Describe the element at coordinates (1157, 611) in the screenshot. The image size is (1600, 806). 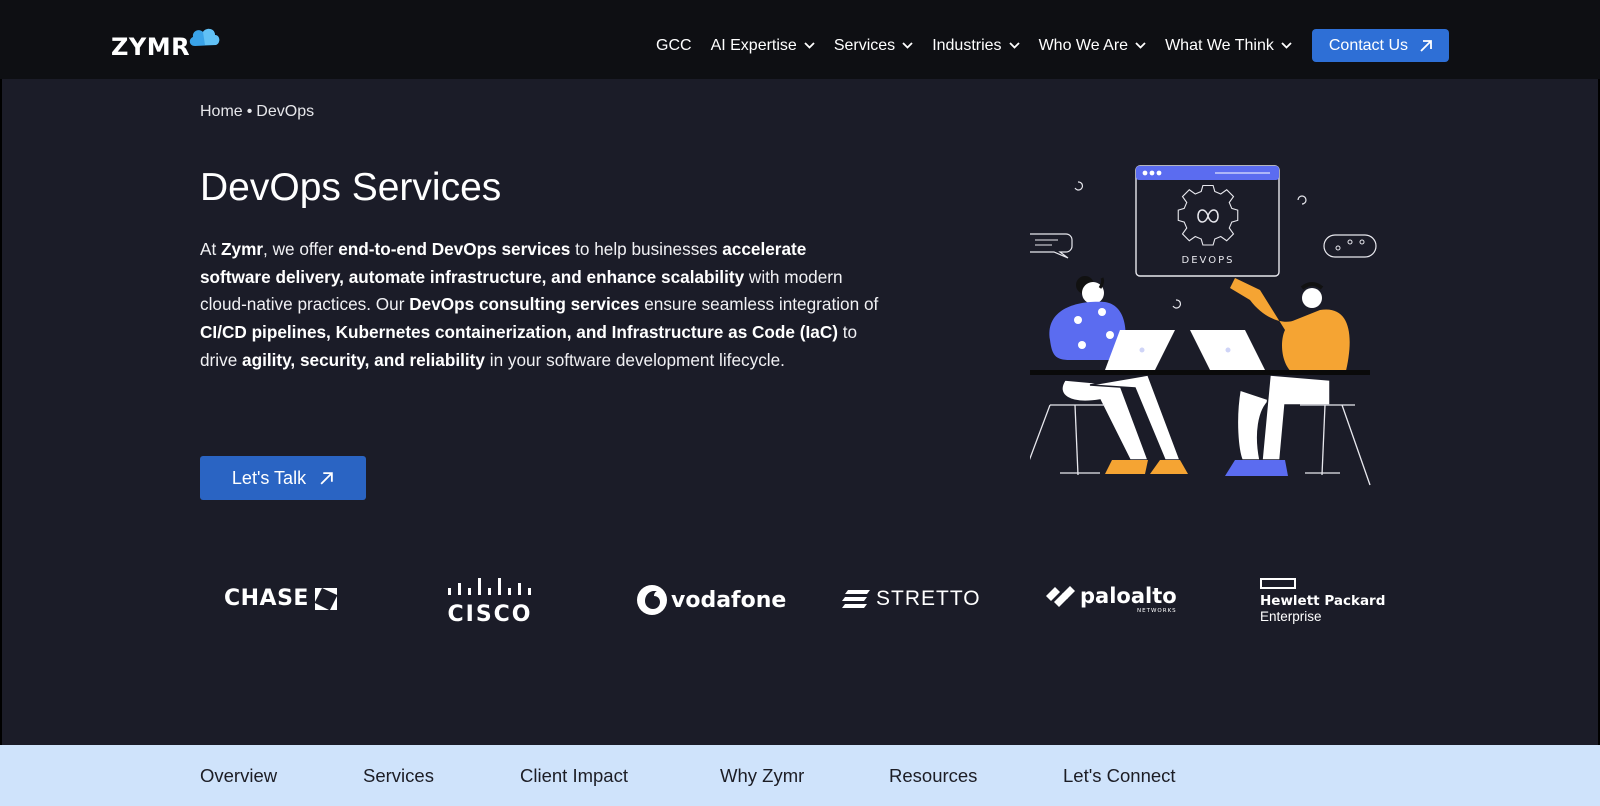
I see `paloalto-subtitle: NETWORKS` at that location.